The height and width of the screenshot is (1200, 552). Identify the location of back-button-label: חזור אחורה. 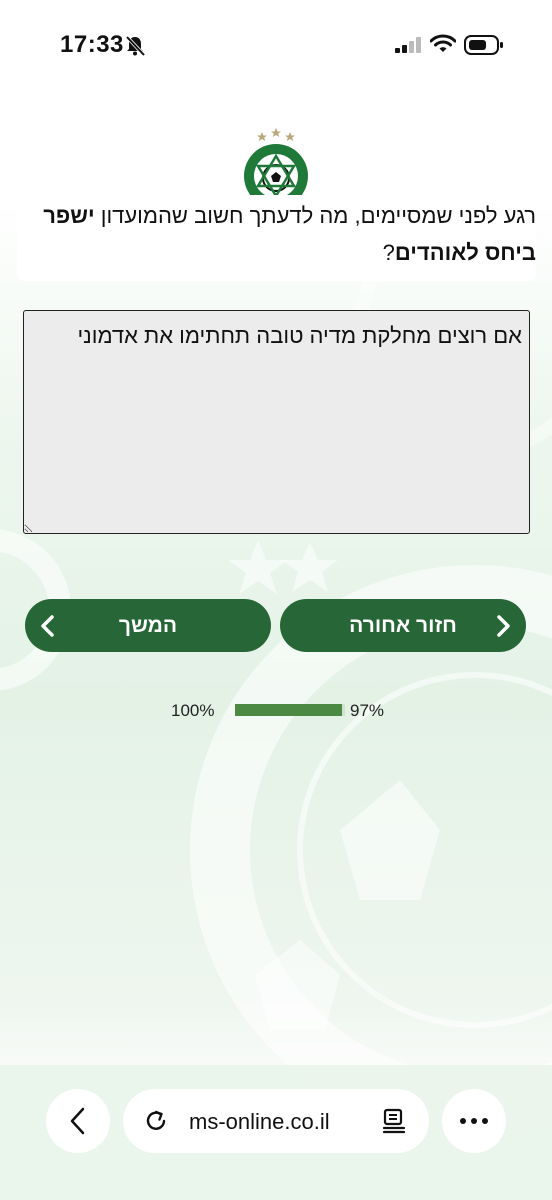
(403, 625).